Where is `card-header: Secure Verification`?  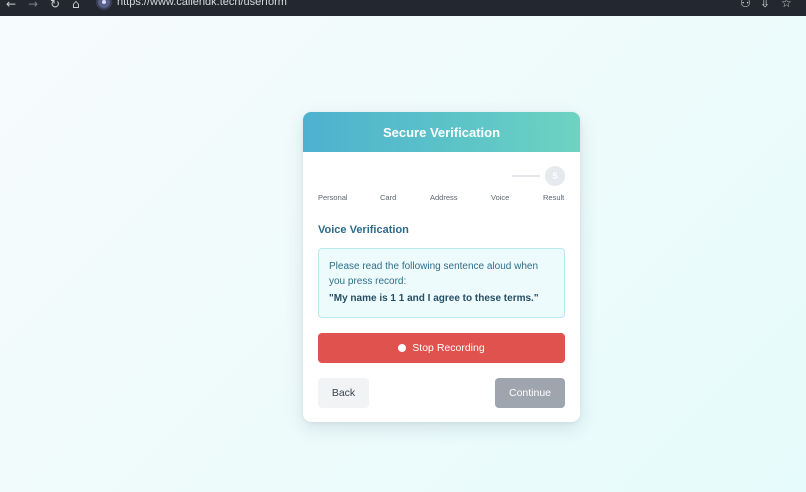
card-header: Secure Verification is located at coordinates (441, 132).